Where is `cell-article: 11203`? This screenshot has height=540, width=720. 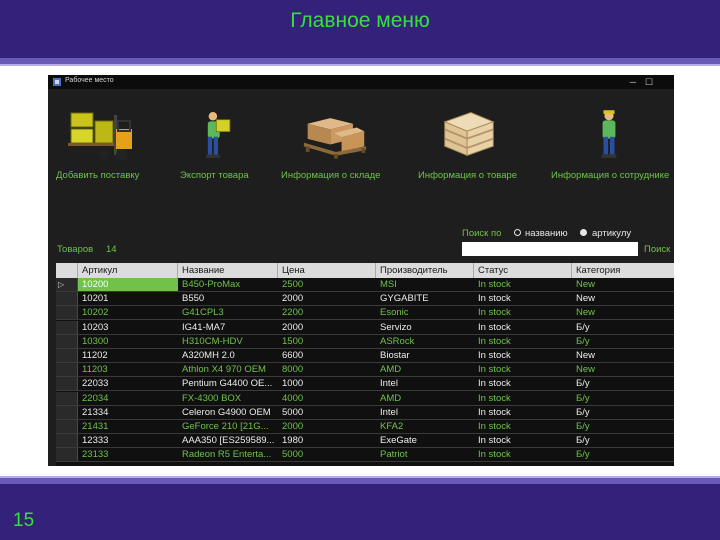
cell-article: 11203 is located at coordinates (128, 369).